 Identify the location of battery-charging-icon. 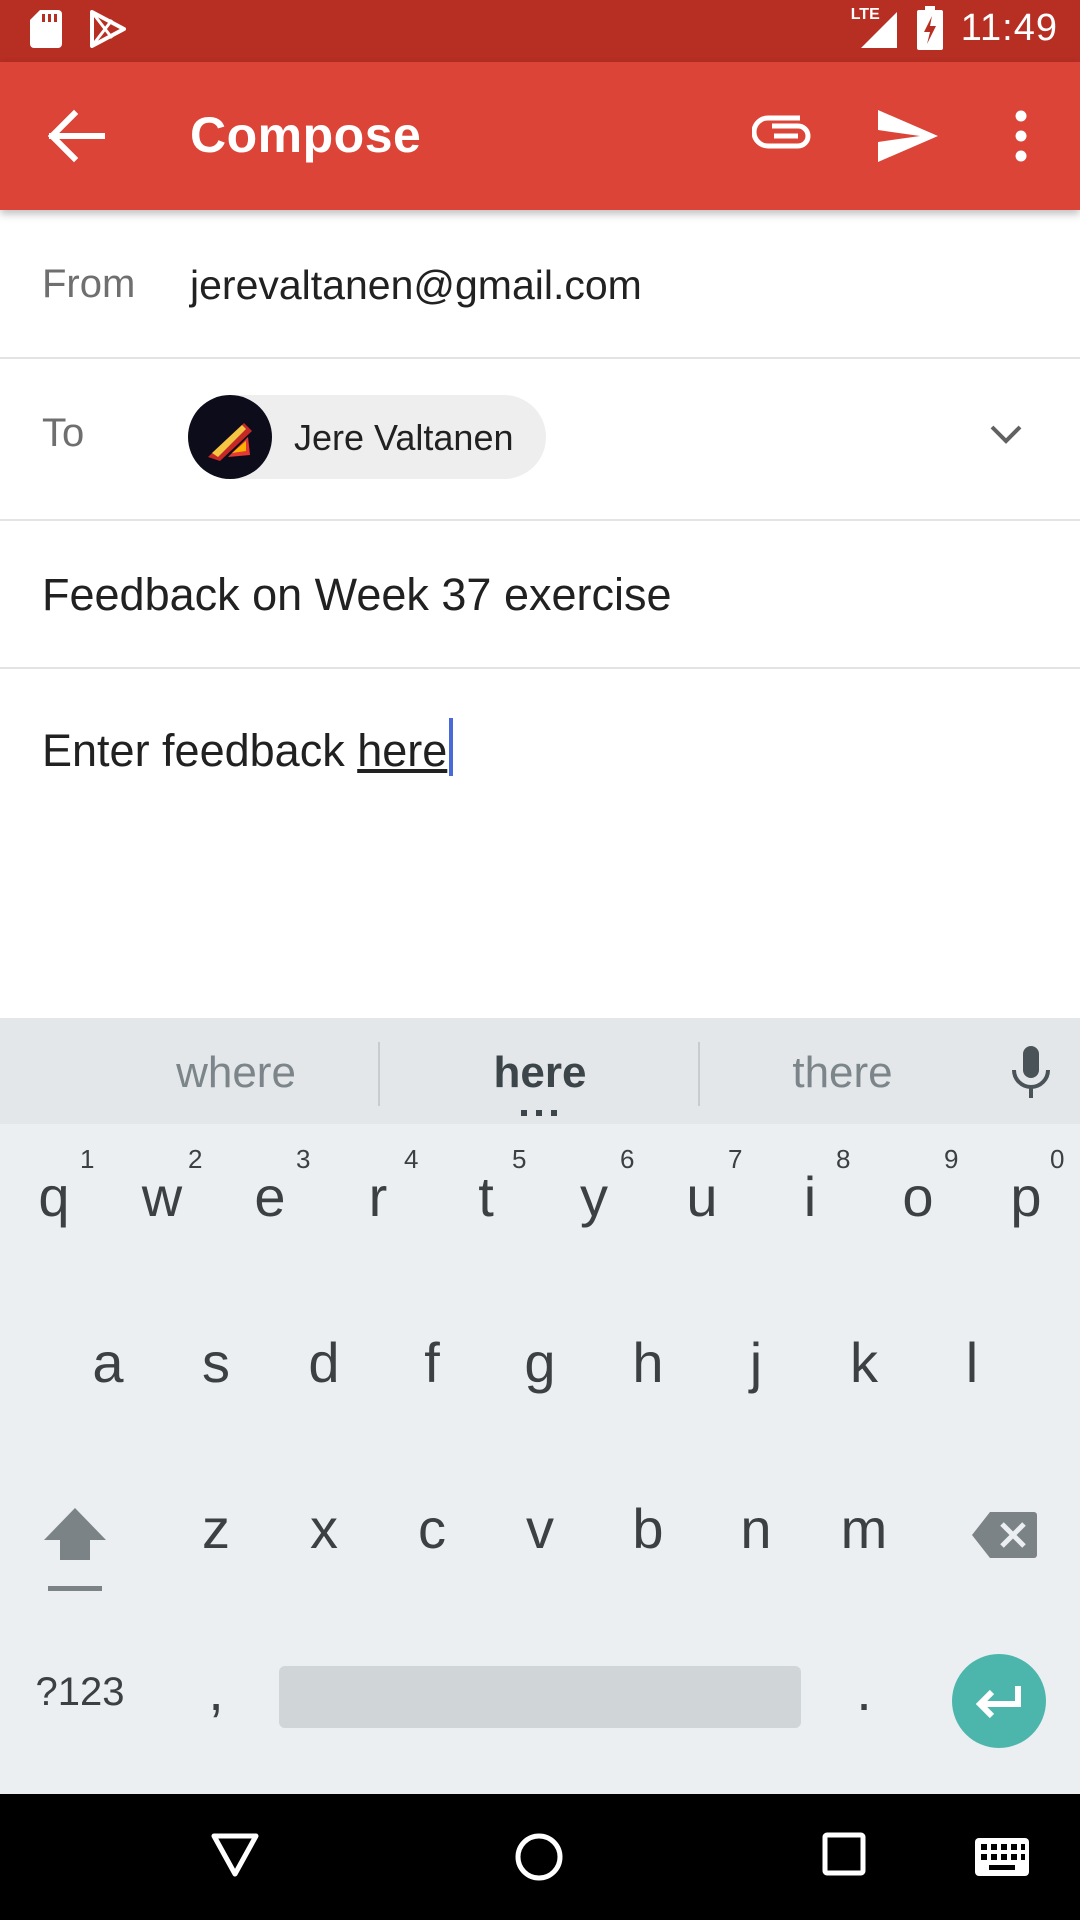
(929, 28).